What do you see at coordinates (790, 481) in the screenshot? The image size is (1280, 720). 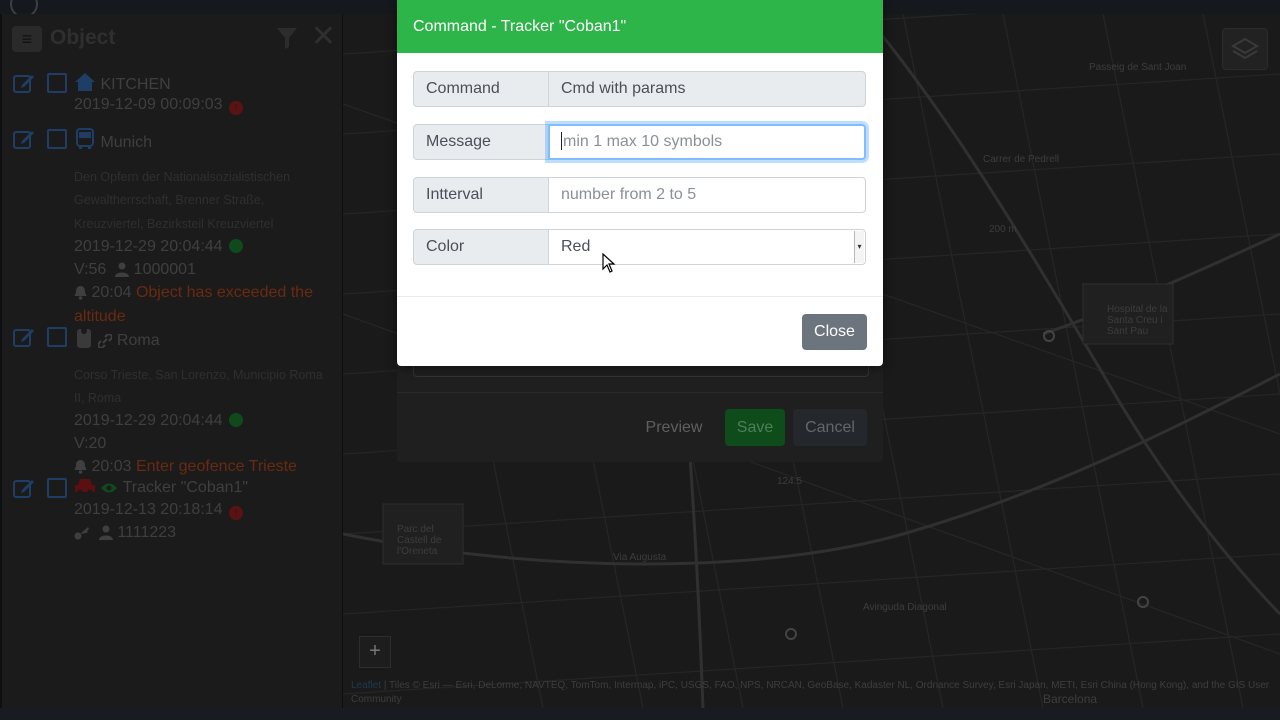 I see `map-elevation-label: 124.5` at bounding box center [790, 481].